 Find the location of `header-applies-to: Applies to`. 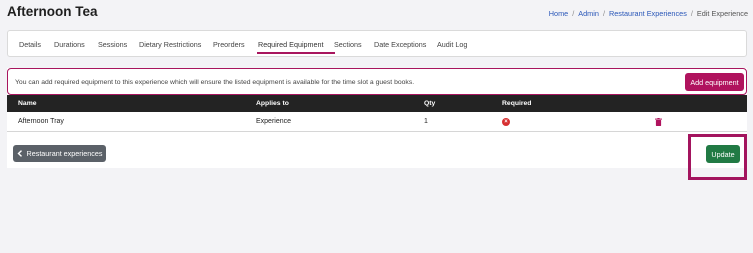

header-applies-to: Applies to is located at coordinates (272, 103).